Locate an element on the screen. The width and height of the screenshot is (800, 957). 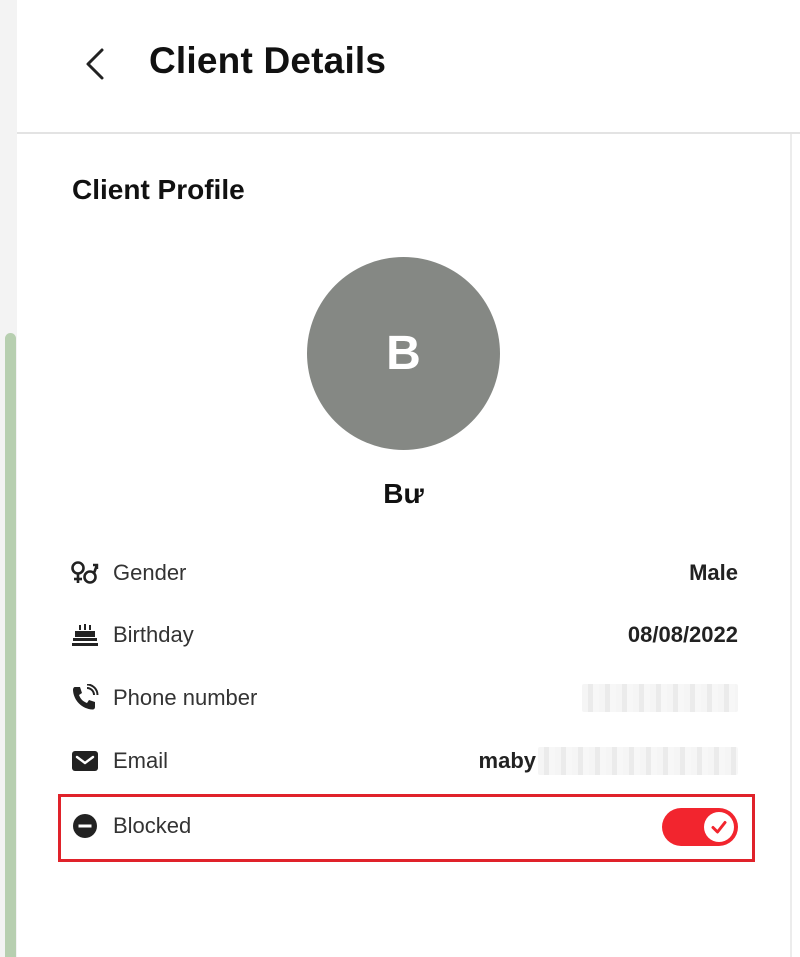
back-button is located at coordinates (95, 64).